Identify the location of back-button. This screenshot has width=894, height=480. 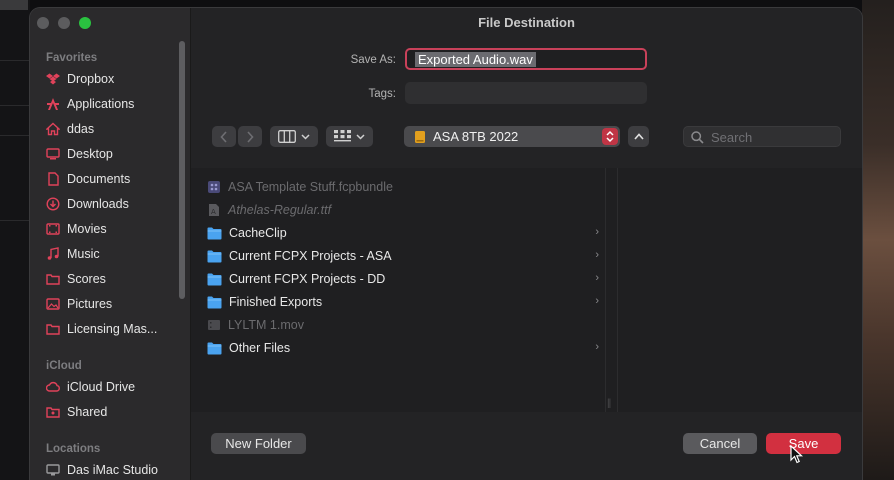
(224, 136).